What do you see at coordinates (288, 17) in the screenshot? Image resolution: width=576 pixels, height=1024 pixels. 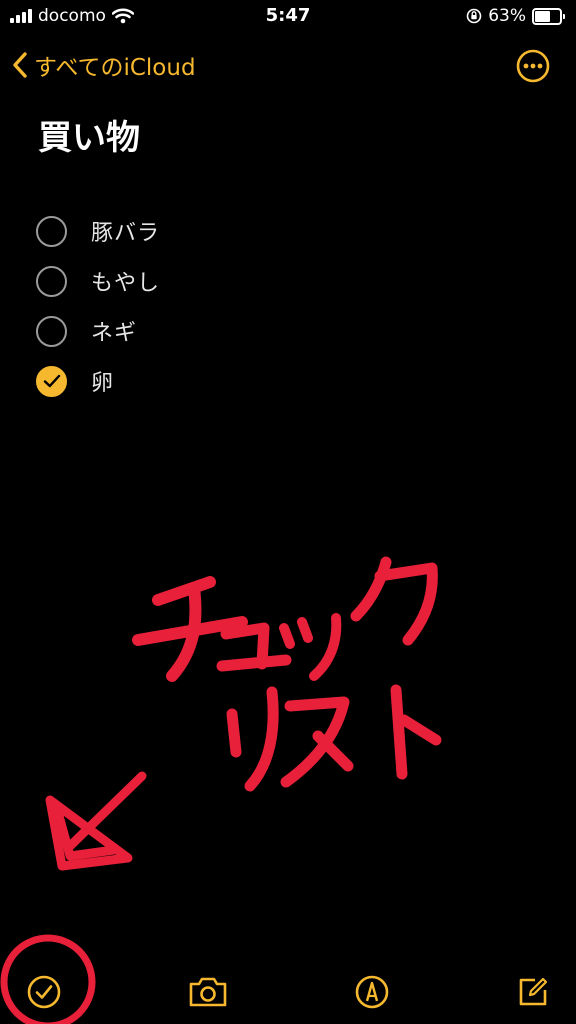 I see `status-bar: docomo 5:47 63%` at bounding box center [288, 17].